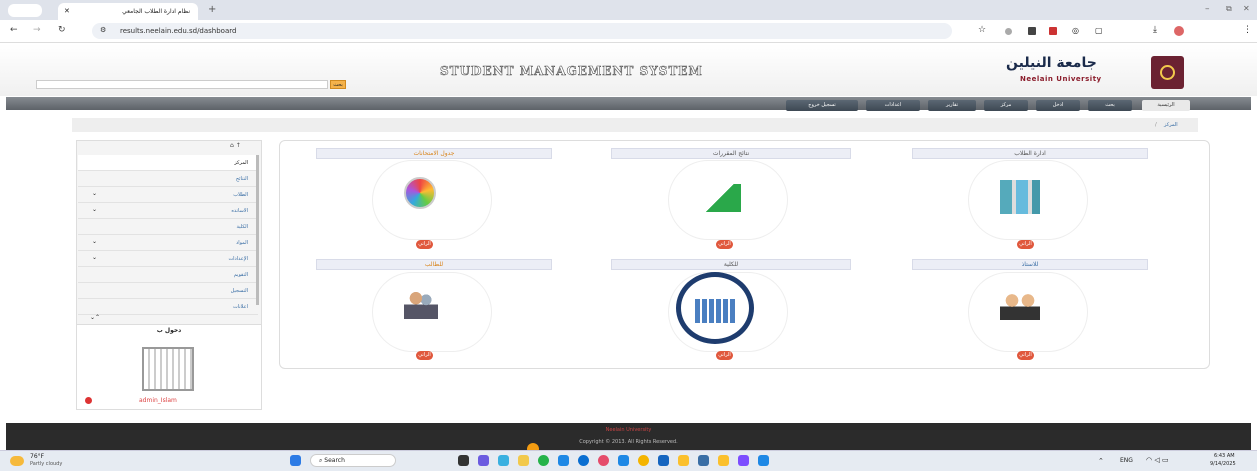 This screenshot has height=471, width=1257. I want to click on back-icon: ←, so click(14, 30).